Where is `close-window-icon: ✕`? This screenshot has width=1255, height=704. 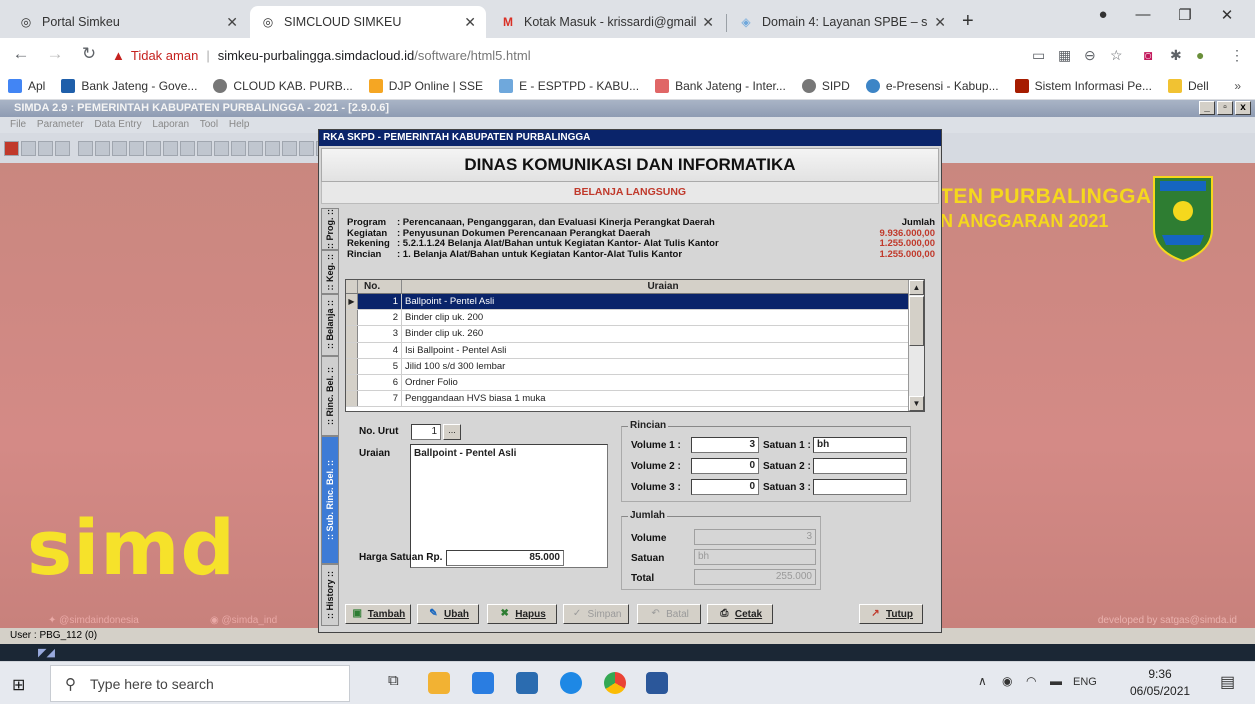
close-window-icon: ✕ is located at coordinates (1227, 15).